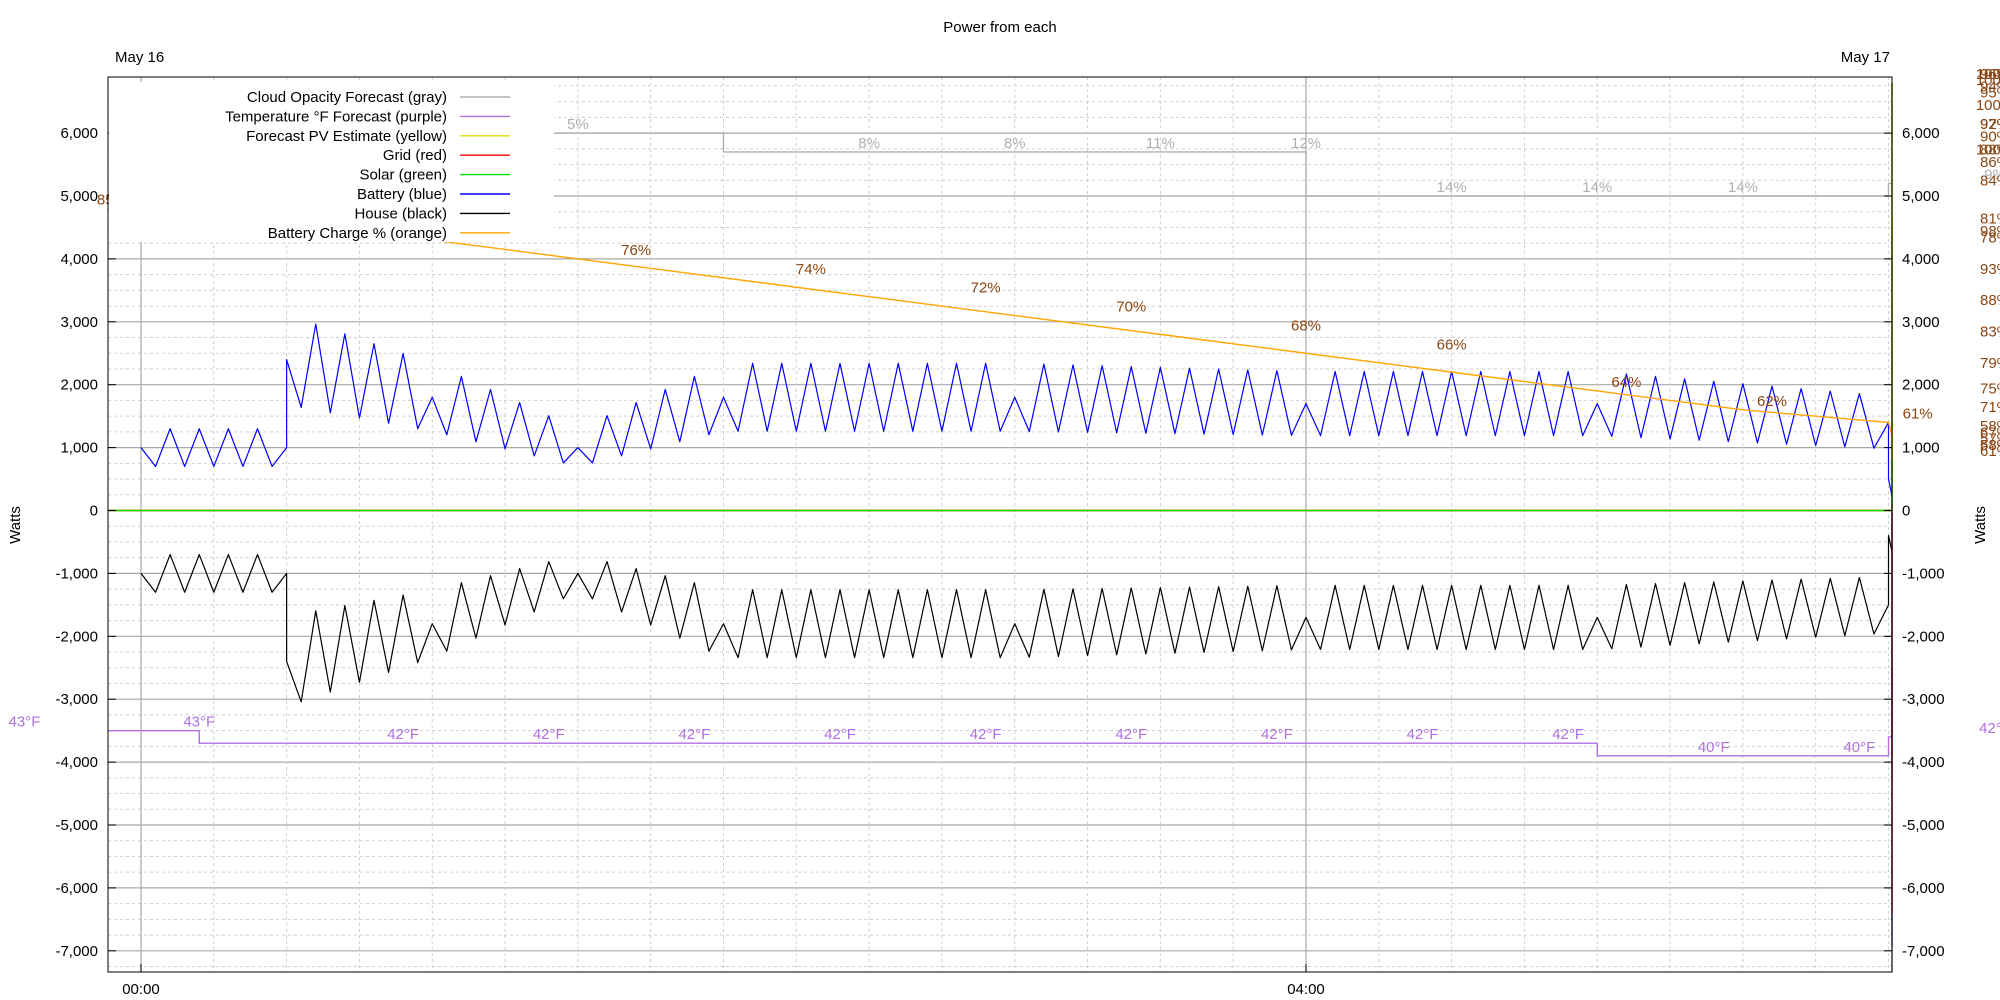 This screenshot has width=2000, height=1000. What do you see at coordinates (336, 116) in the screenshot?
I see `legend-entry-label: Temperature °F Forecast (purple)` at bounding box center [336, 116].